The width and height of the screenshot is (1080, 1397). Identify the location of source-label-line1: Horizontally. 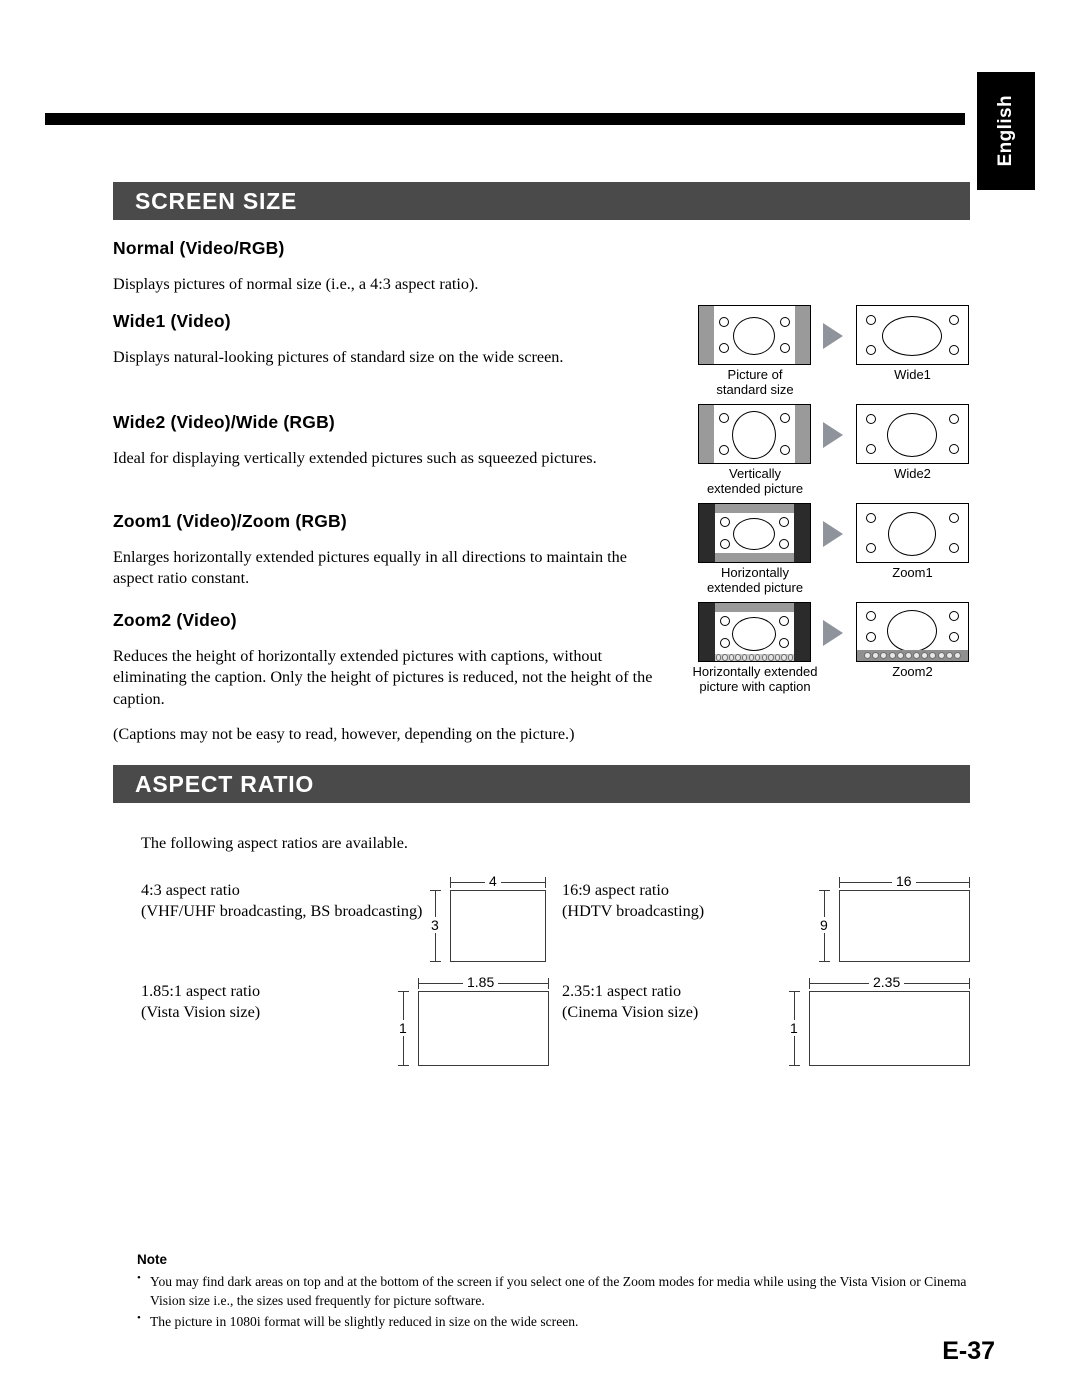
(755, 572).